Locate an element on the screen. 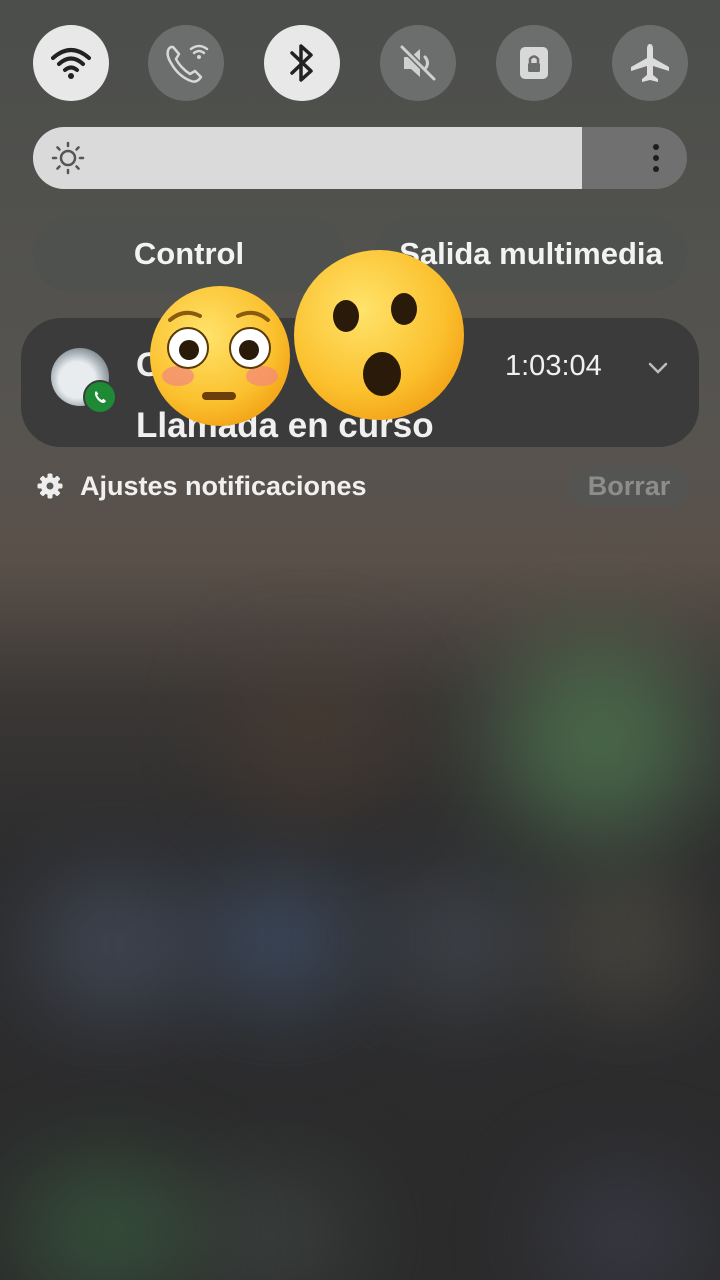 This screenshot has width=720, height=1280. bluetooth-icon is located at coordinates (301, 63).